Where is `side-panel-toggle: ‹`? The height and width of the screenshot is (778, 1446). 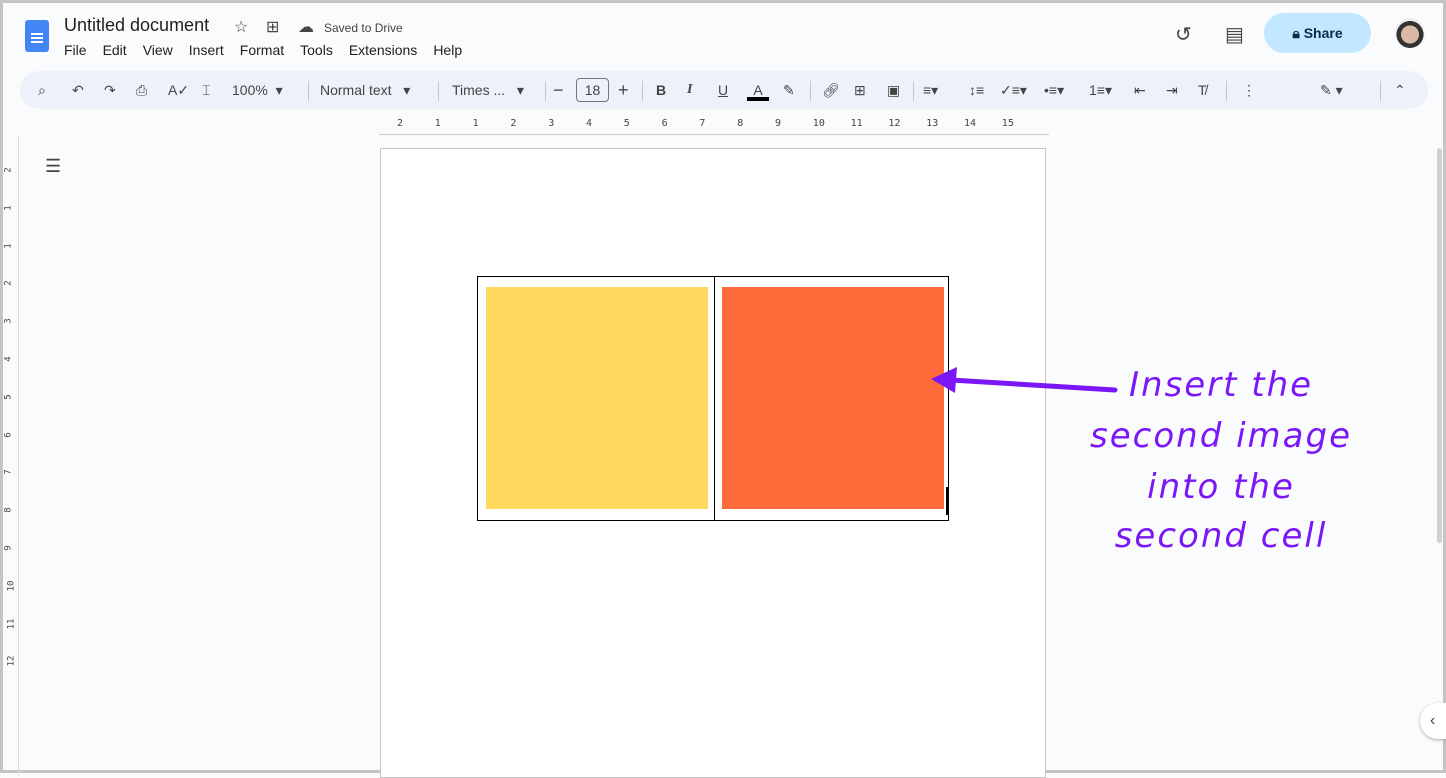
side-panel-toggle: ‹ is located at coordinates (1433, 721).